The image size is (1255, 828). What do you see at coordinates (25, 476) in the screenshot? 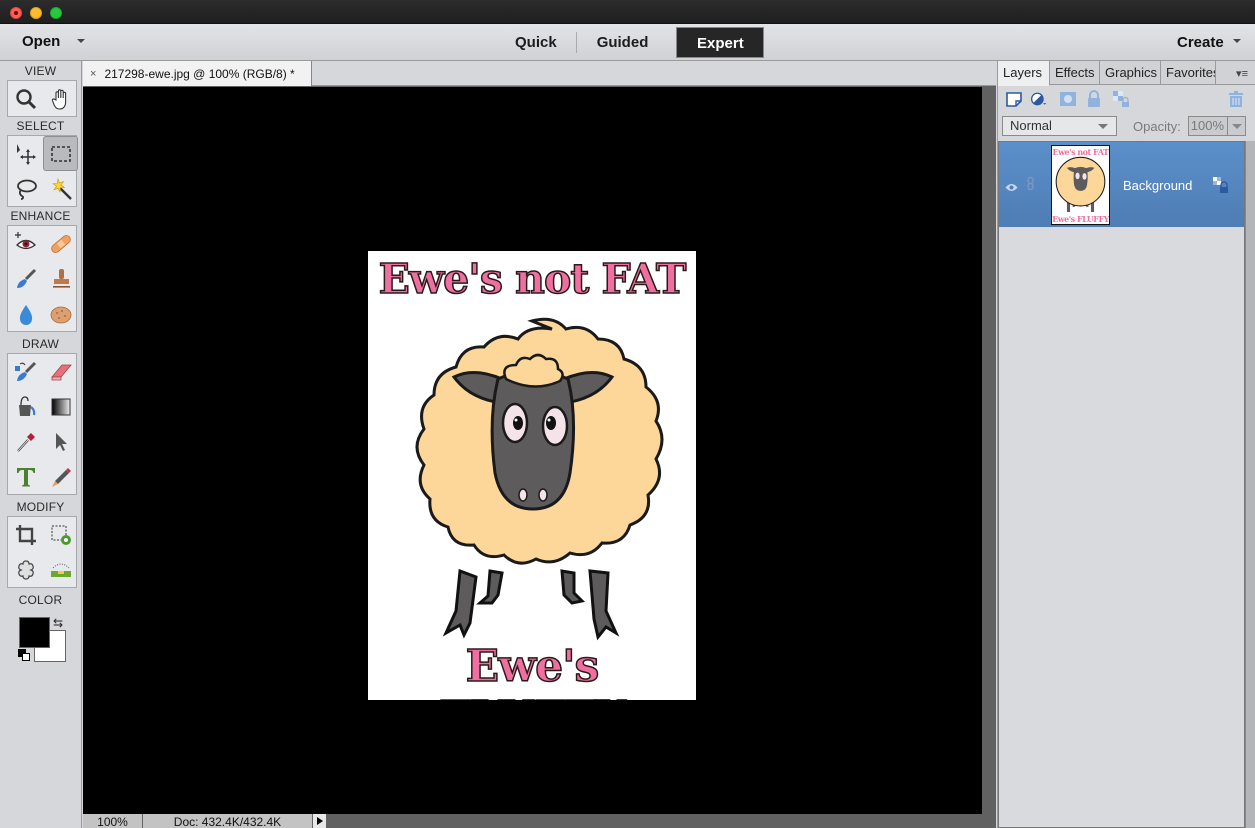
I see `type-tool` at bounding box center [25, 476].